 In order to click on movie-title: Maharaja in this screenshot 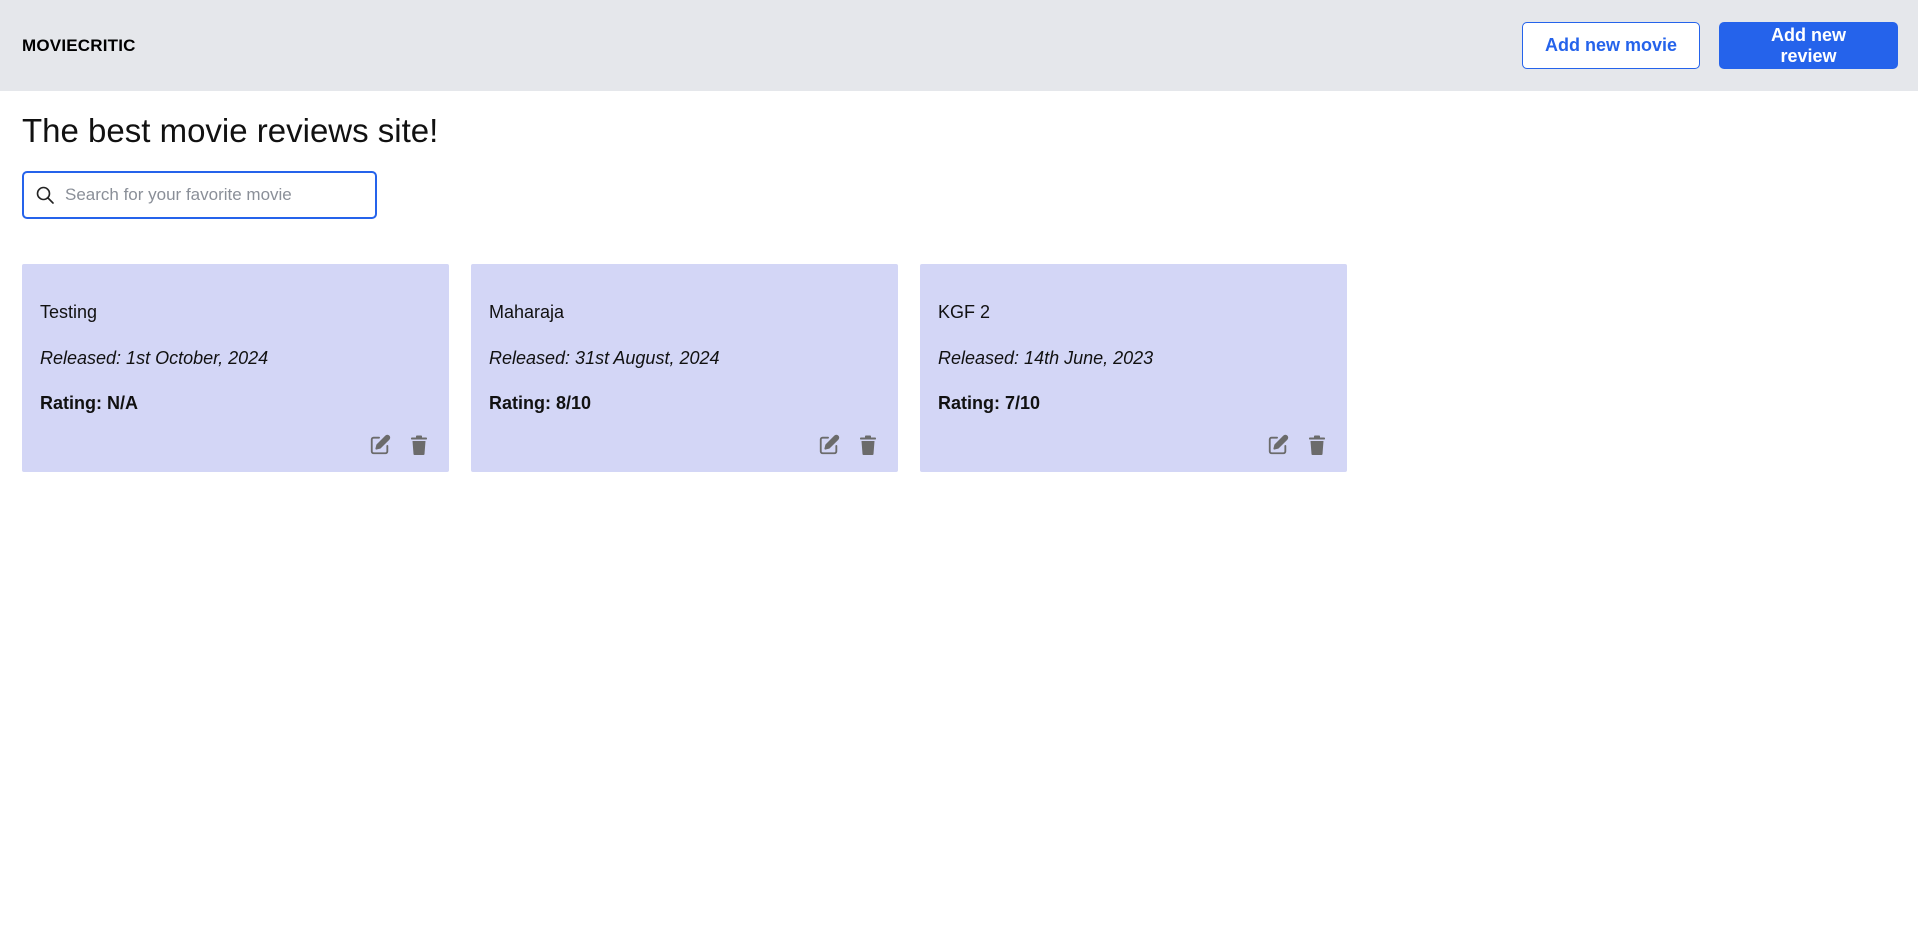, I will do `click(527, 311)`.